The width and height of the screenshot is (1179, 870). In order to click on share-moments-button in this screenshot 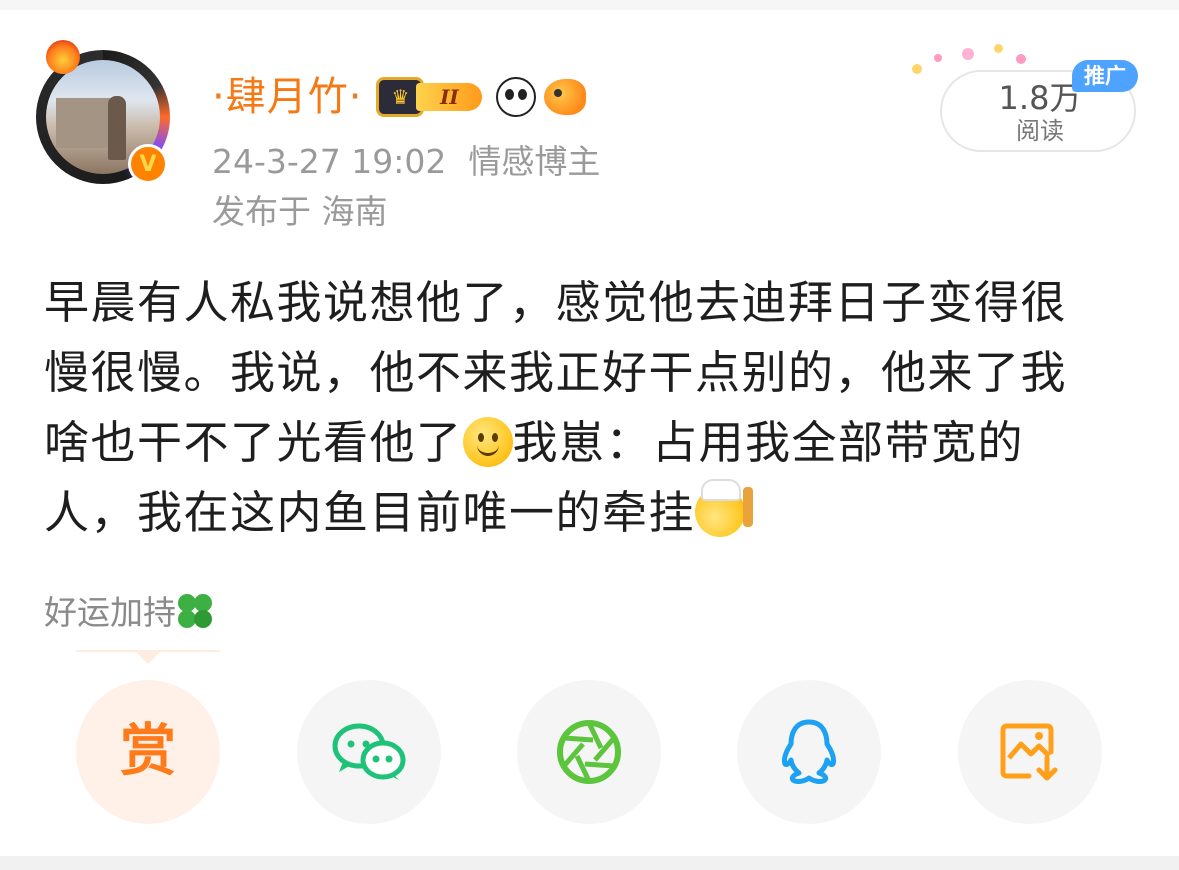, I will do `click(589, 752)`.